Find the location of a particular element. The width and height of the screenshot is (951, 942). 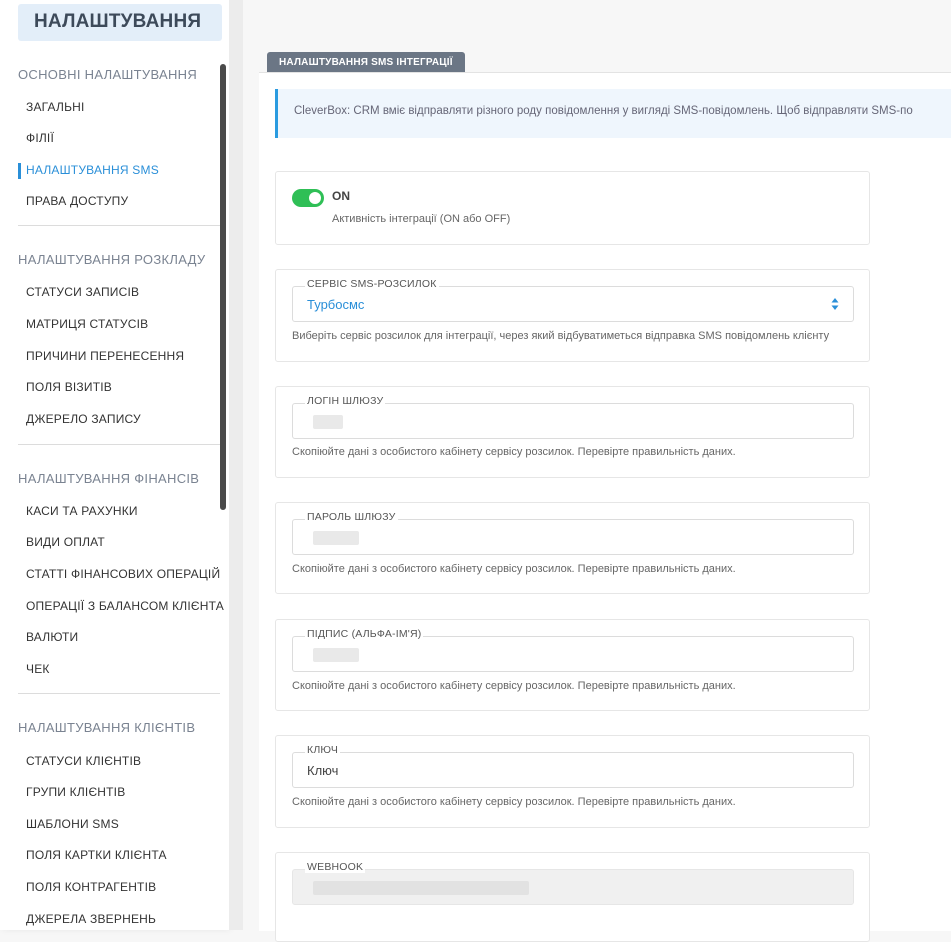

alpha-name-input: ПІДПИС (АЛЬФА-ІМ'Я) is located at coordinates (573, 650).